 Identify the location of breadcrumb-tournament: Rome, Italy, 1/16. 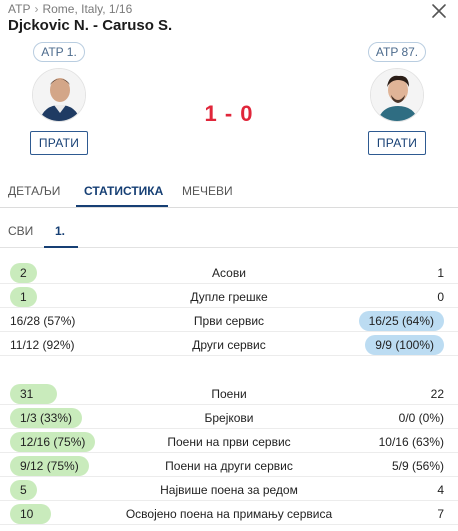
(87, 9).